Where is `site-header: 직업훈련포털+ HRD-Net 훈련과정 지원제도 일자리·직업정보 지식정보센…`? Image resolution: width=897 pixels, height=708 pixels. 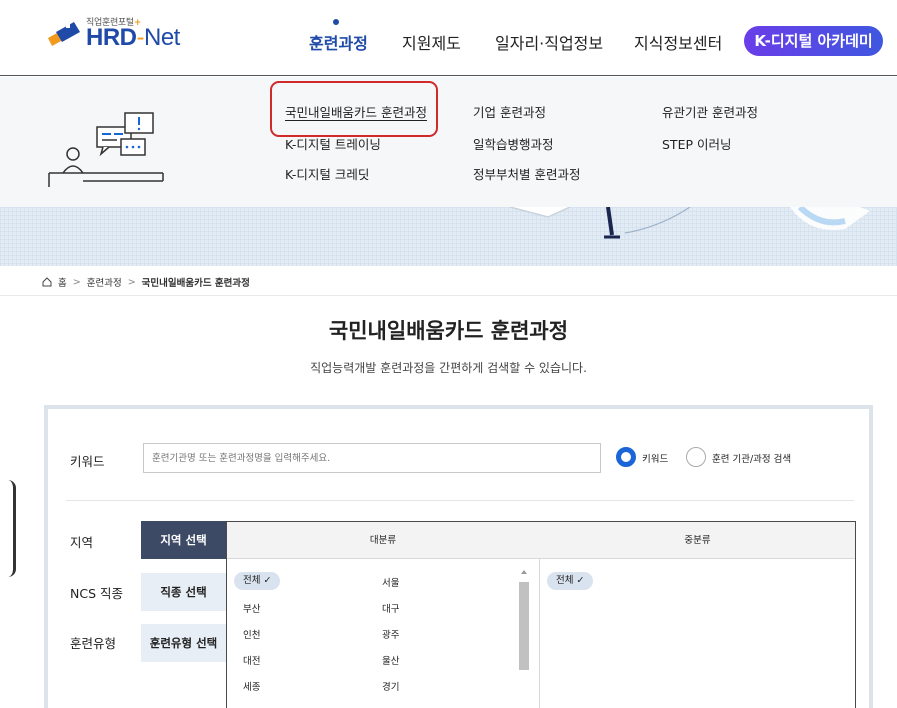
site-header: 직업훈련포털+ HRD-Net 훈련과정 지원제도 일자리·직업정보 지식정보센… is located at coordinates (448, 38).